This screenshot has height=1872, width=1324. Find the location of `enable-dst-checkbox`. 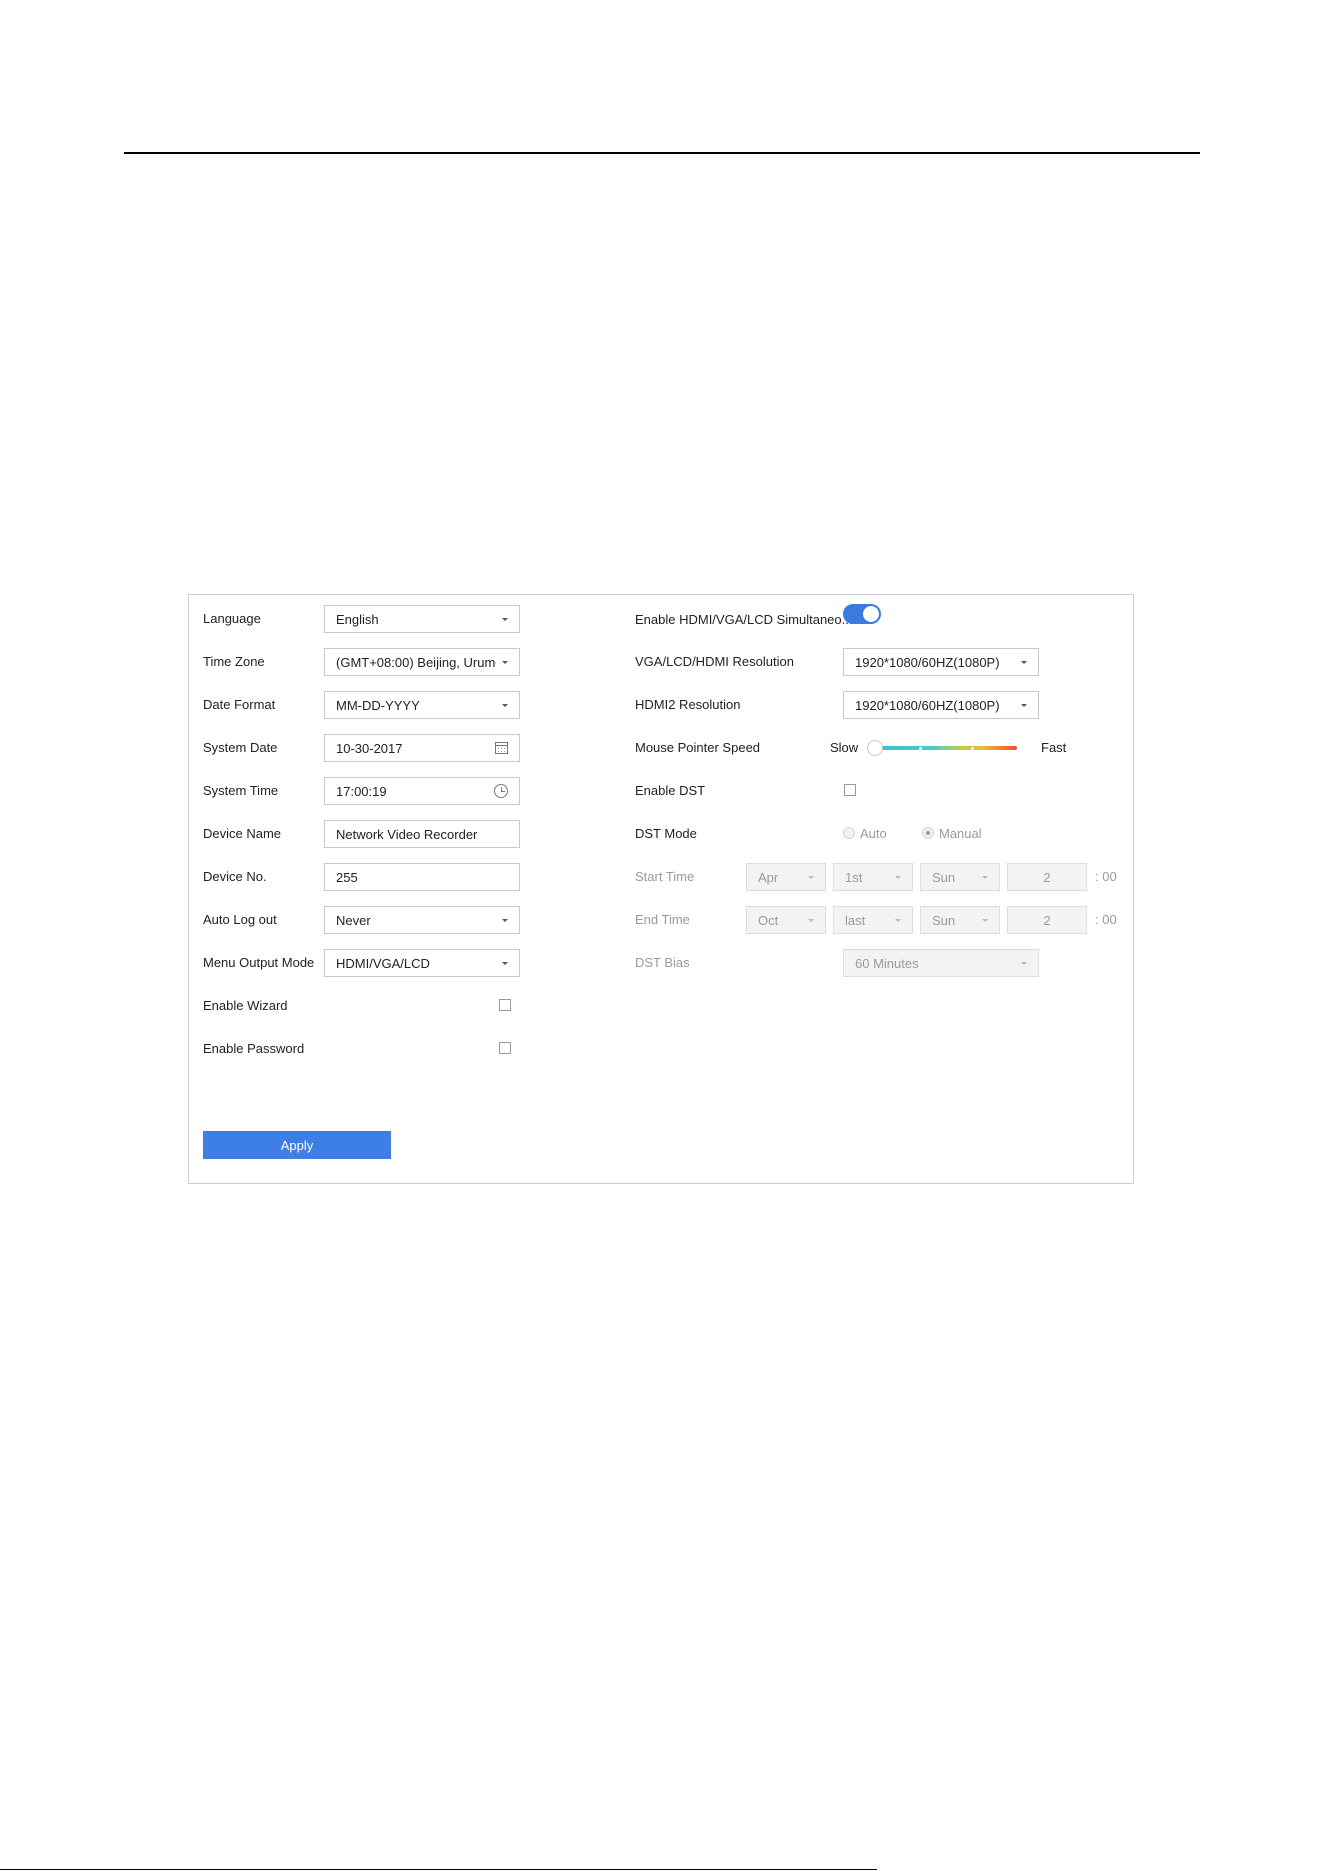

enable-dst-checkbox is located at coordinates (850, 790).